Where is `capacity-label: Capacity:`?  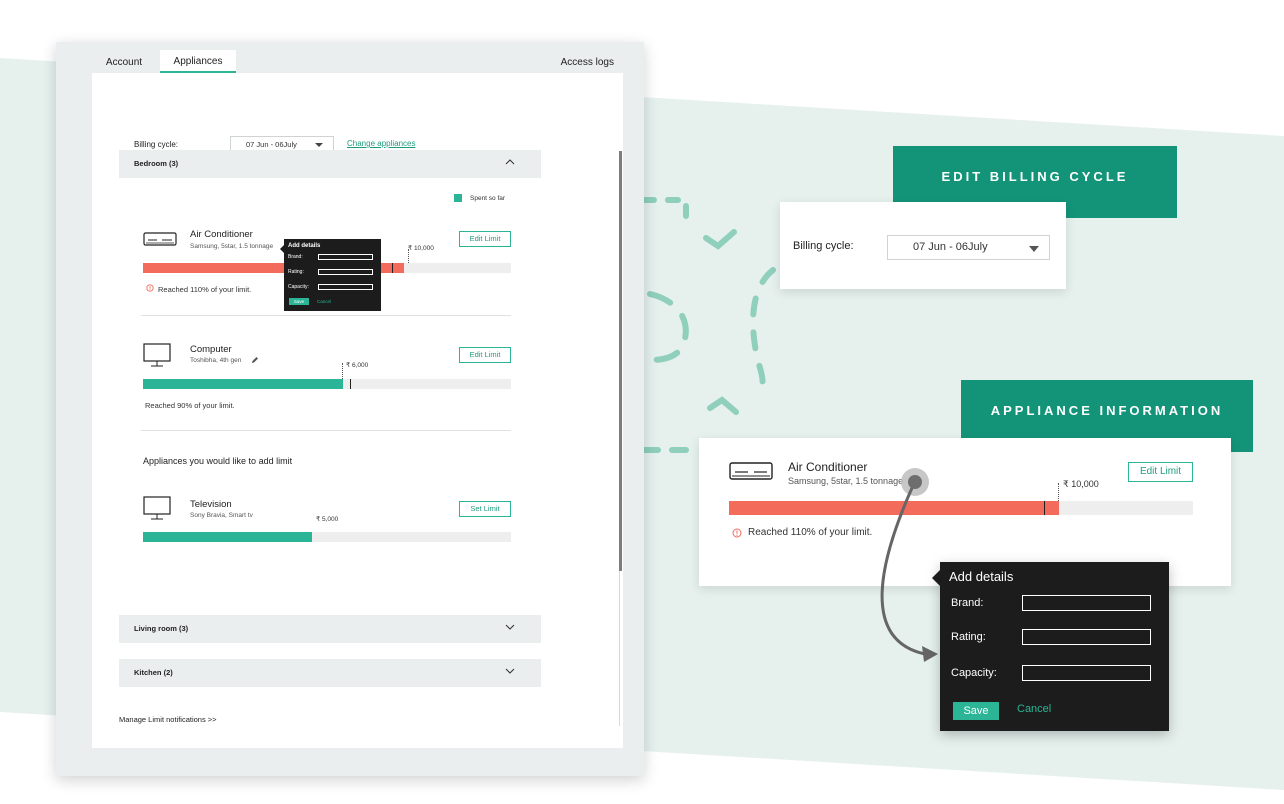 capacity-label: Capacity: is located at coordinates (974, 673).